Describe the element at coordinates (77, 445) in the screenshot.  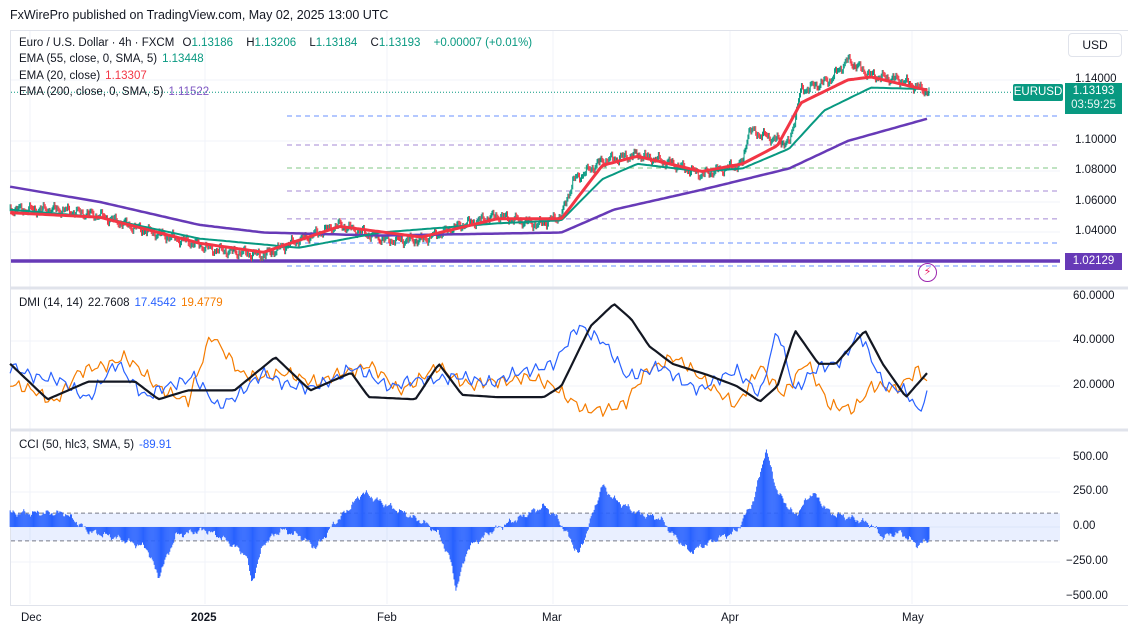
I see `cci-label: CCI (50, hlc3, SMA, 5)` at that location.